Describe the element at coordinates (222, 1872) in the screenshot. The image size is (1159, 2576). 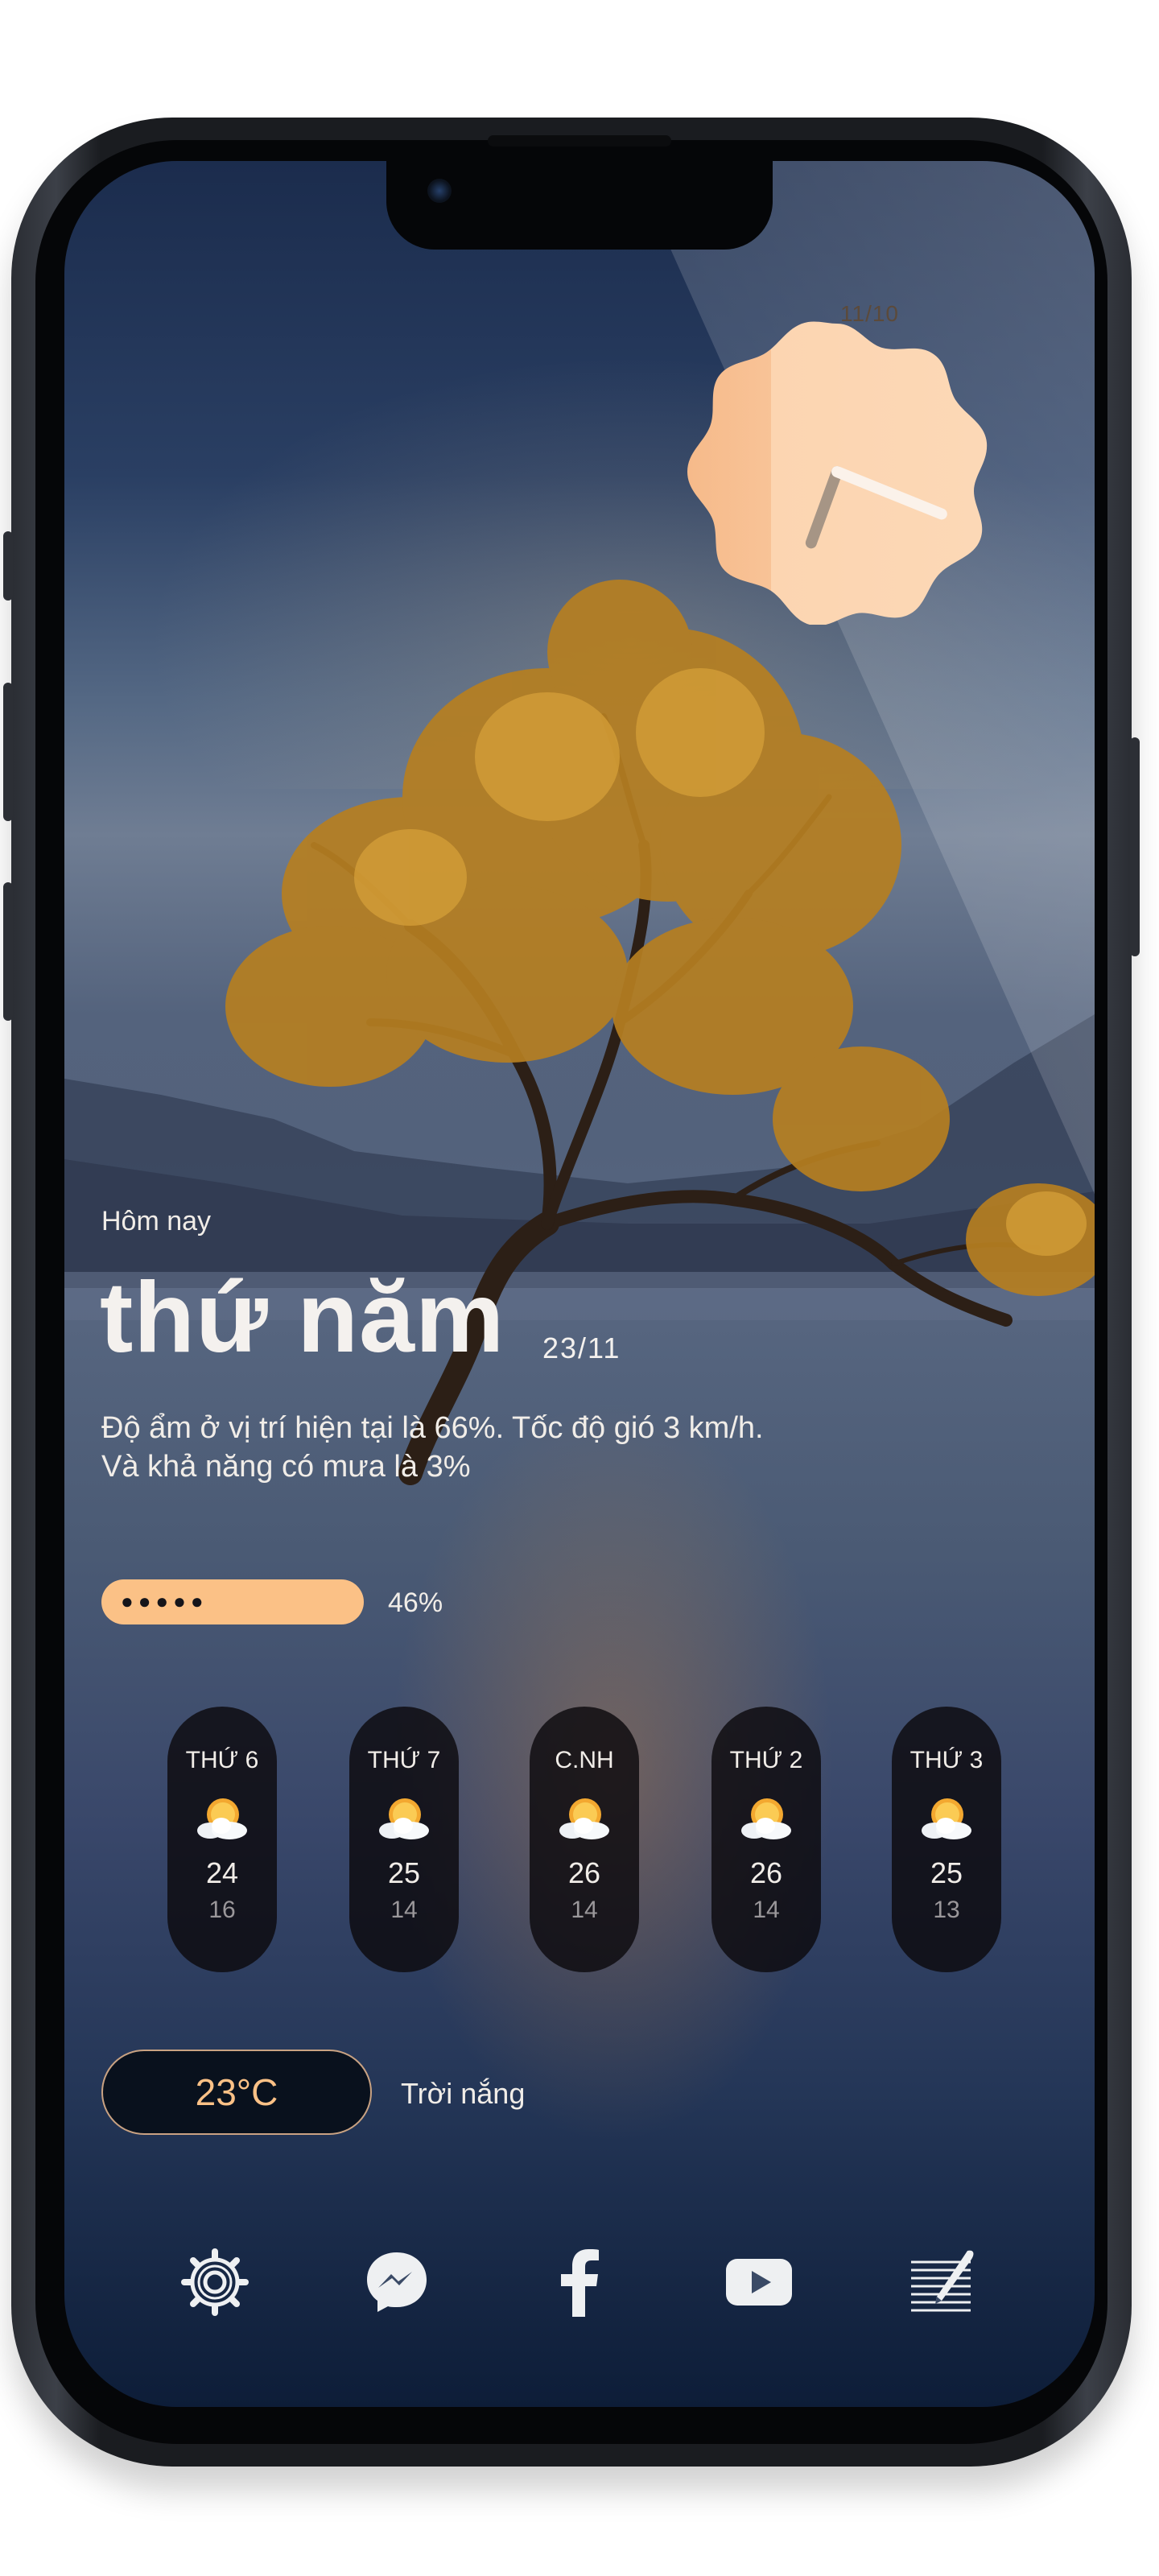
I see `forecast-high: 24` at that location.